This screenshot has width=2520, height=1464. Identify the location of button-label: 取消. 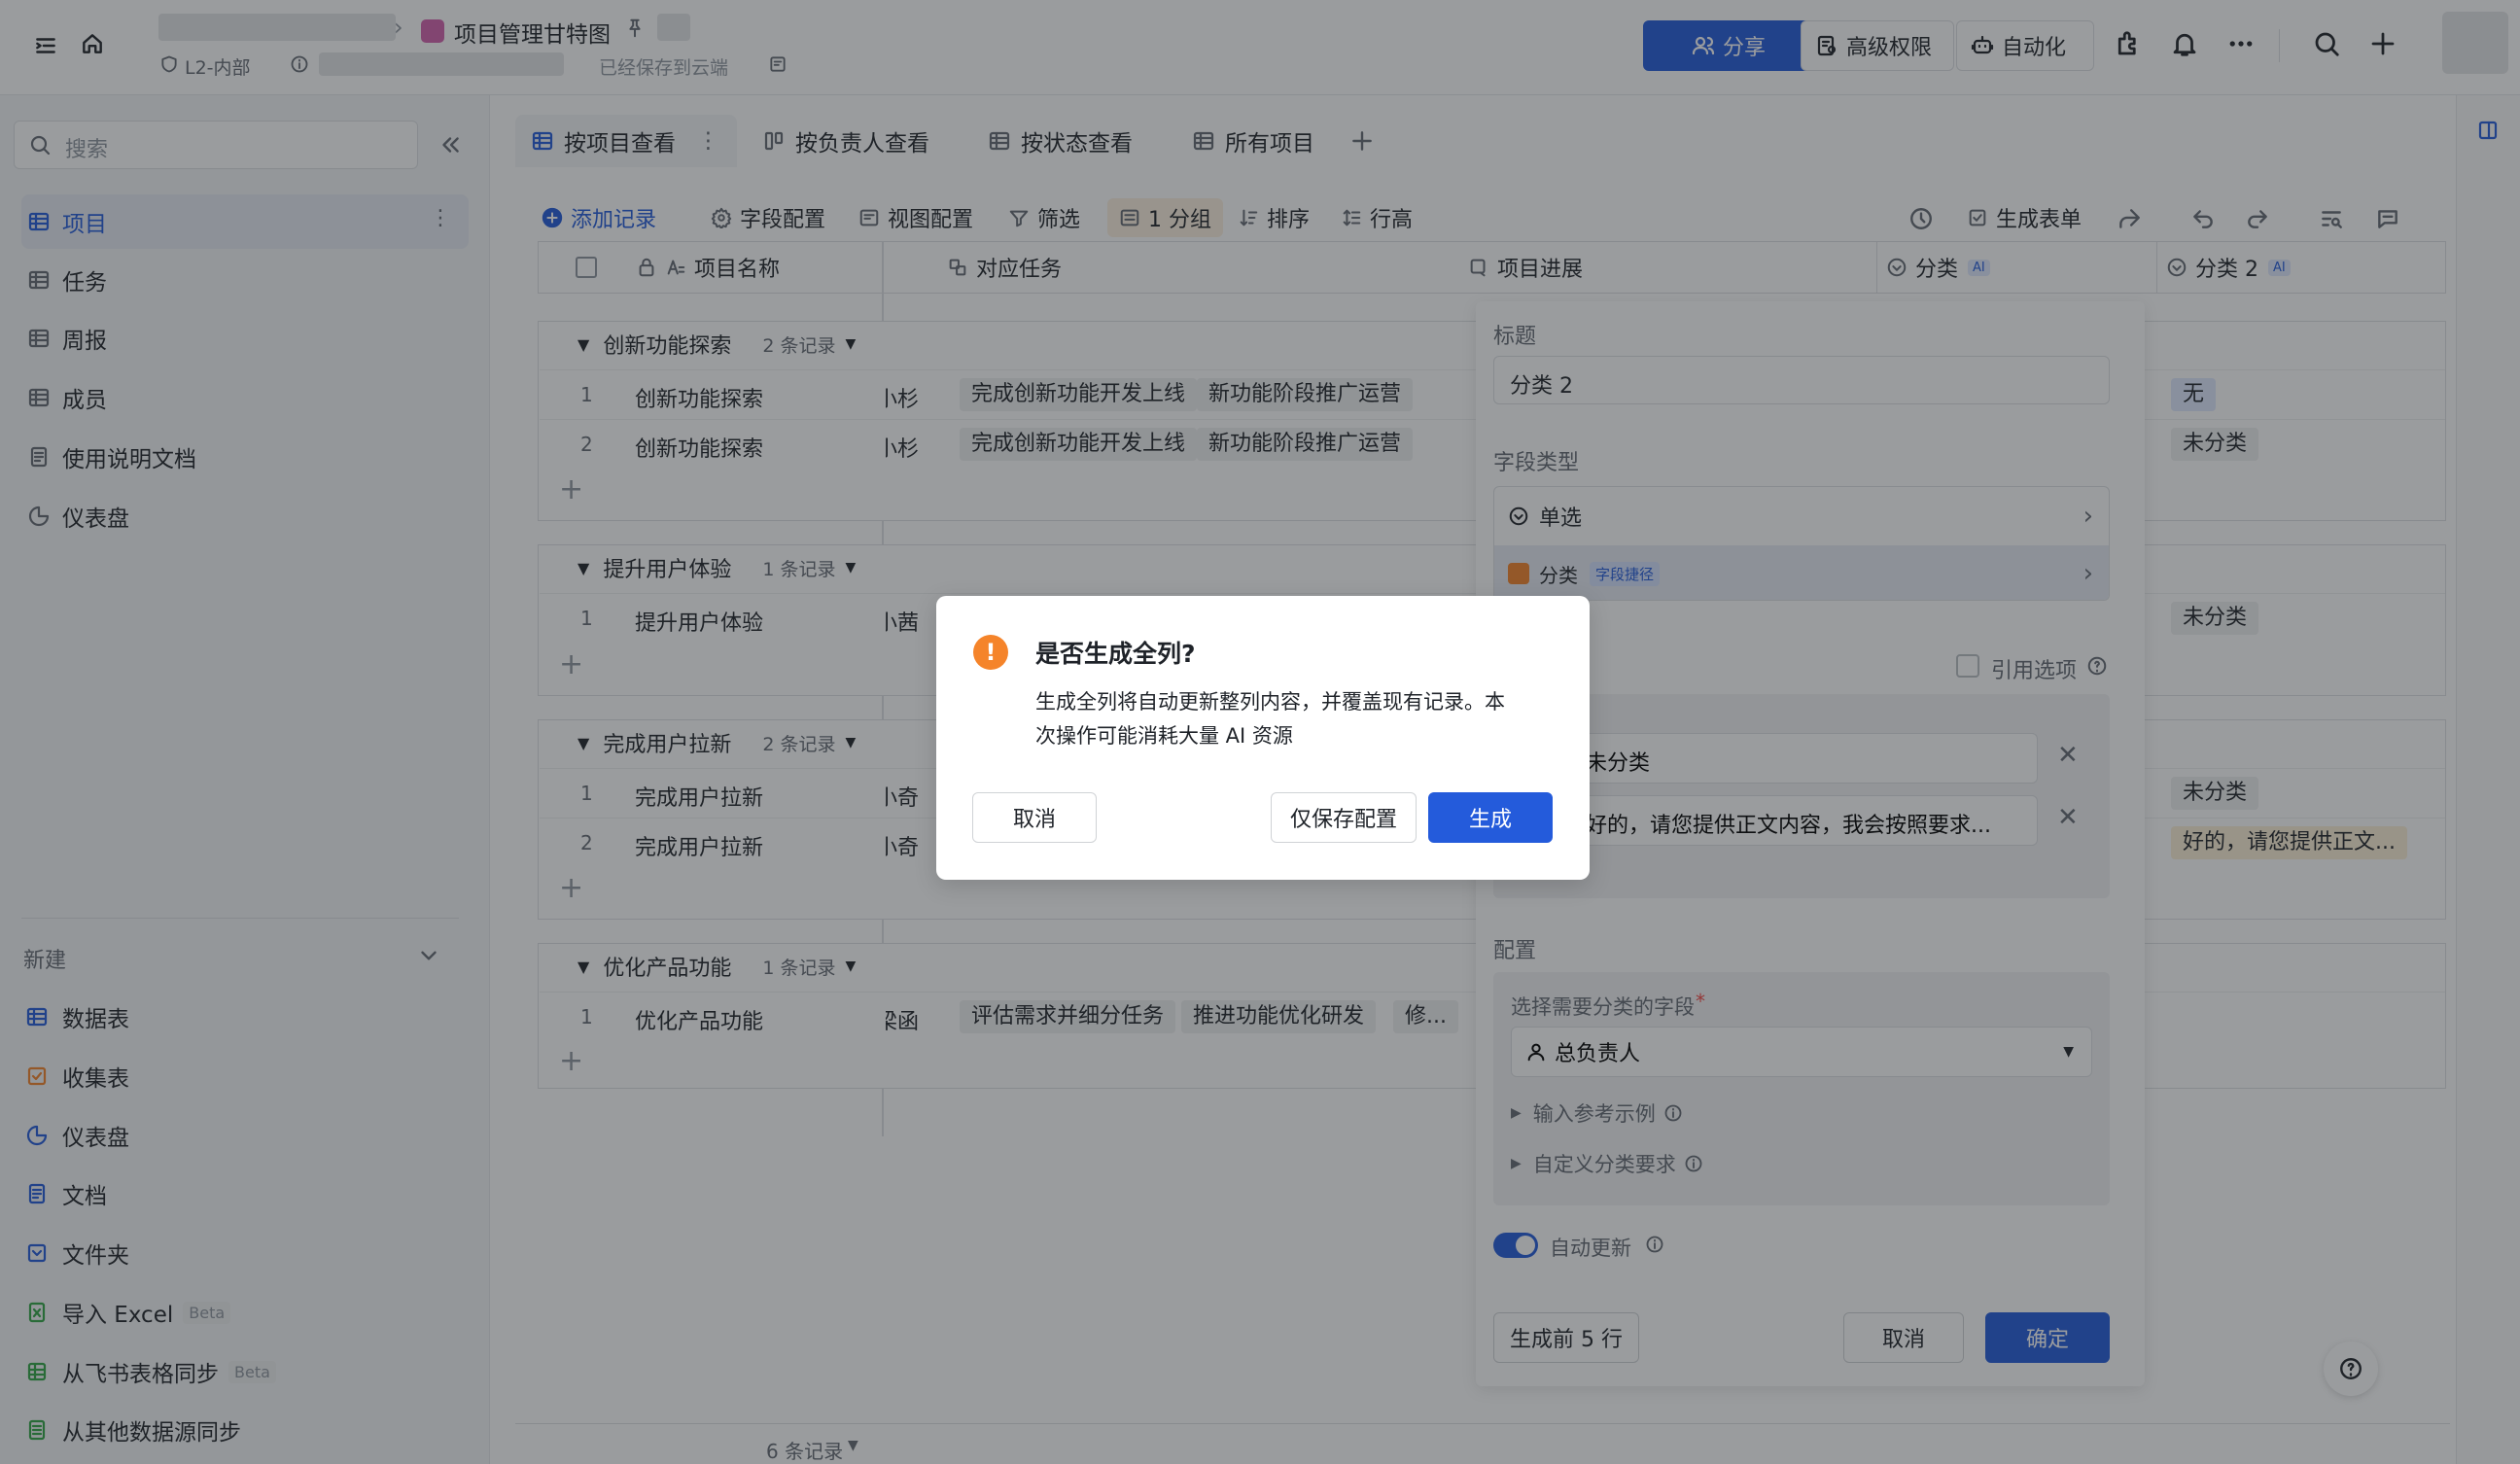
(1034, 820).